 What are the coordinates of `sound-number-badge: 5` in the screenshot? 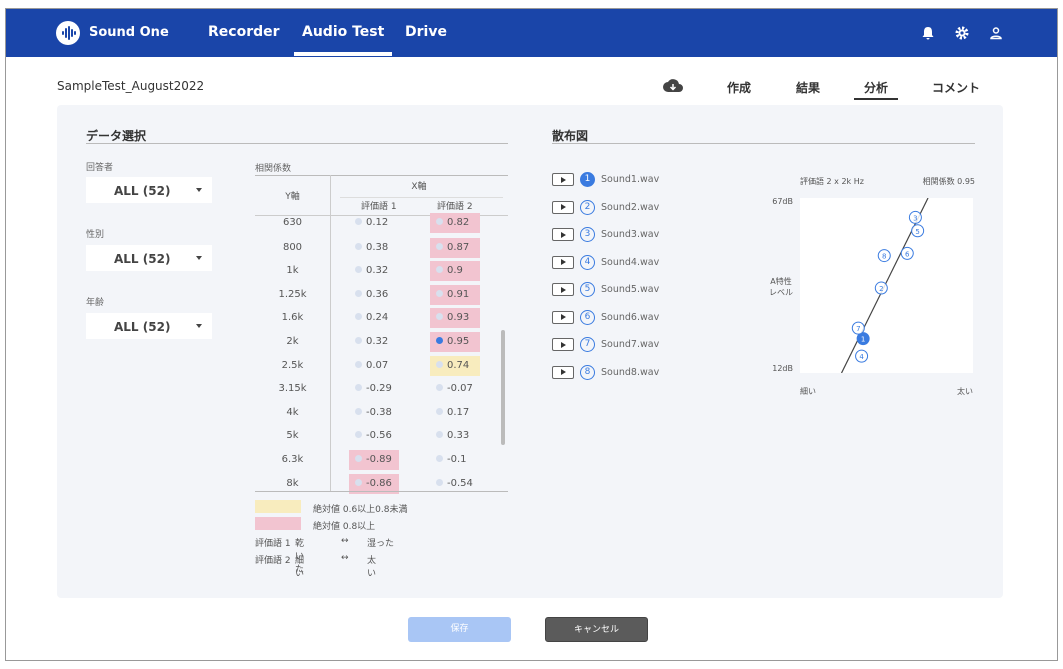 It's located at (587, 289).